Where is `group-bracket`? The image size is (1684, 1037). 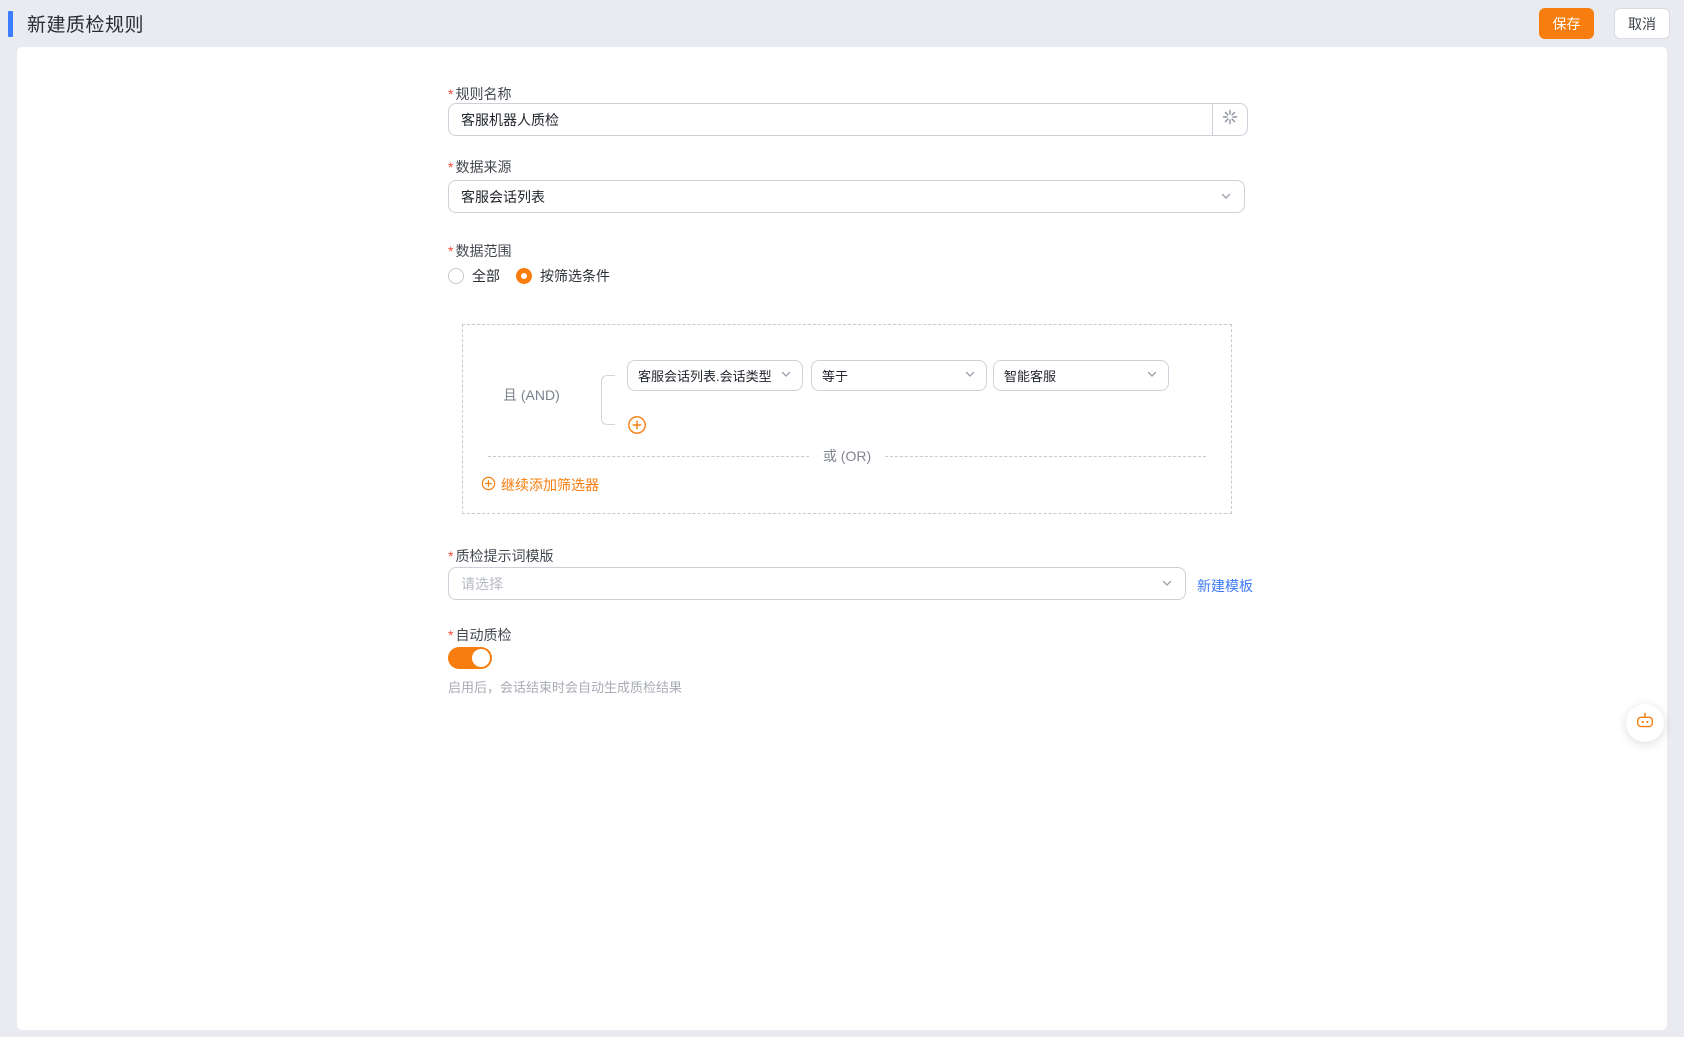
group-bracket is located at coordinates (608, 400).